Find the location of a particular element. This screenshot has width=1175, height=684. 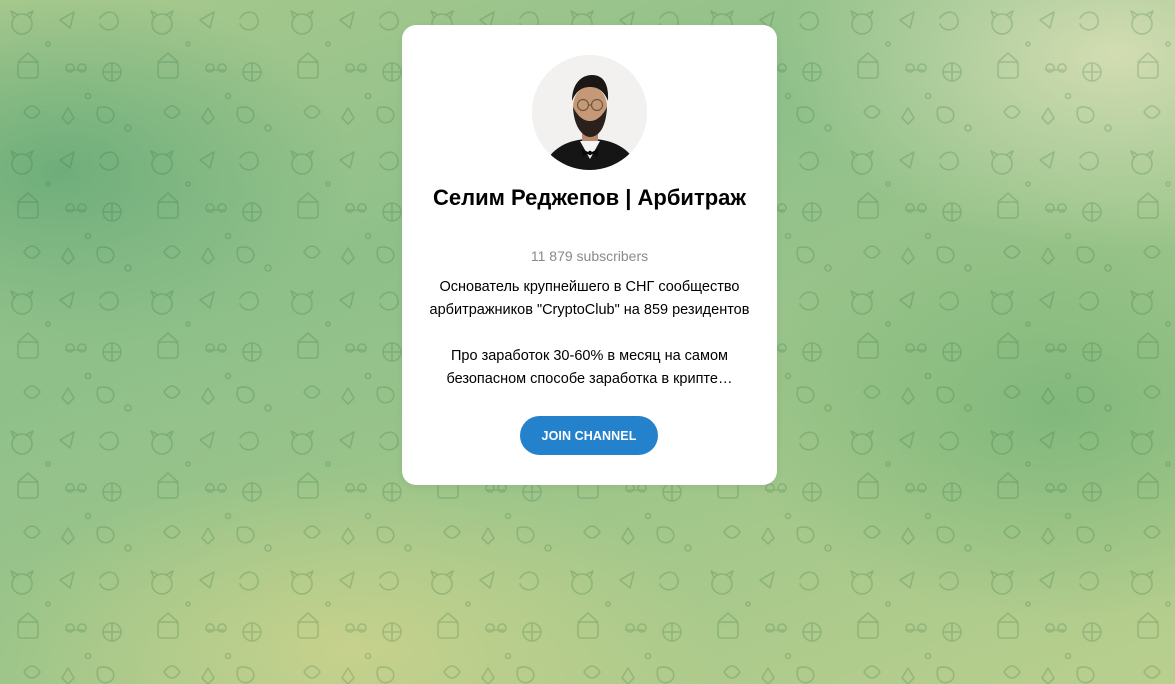

join-channel-button: JOIN CHANNEL is located at coordinates (589, 435).